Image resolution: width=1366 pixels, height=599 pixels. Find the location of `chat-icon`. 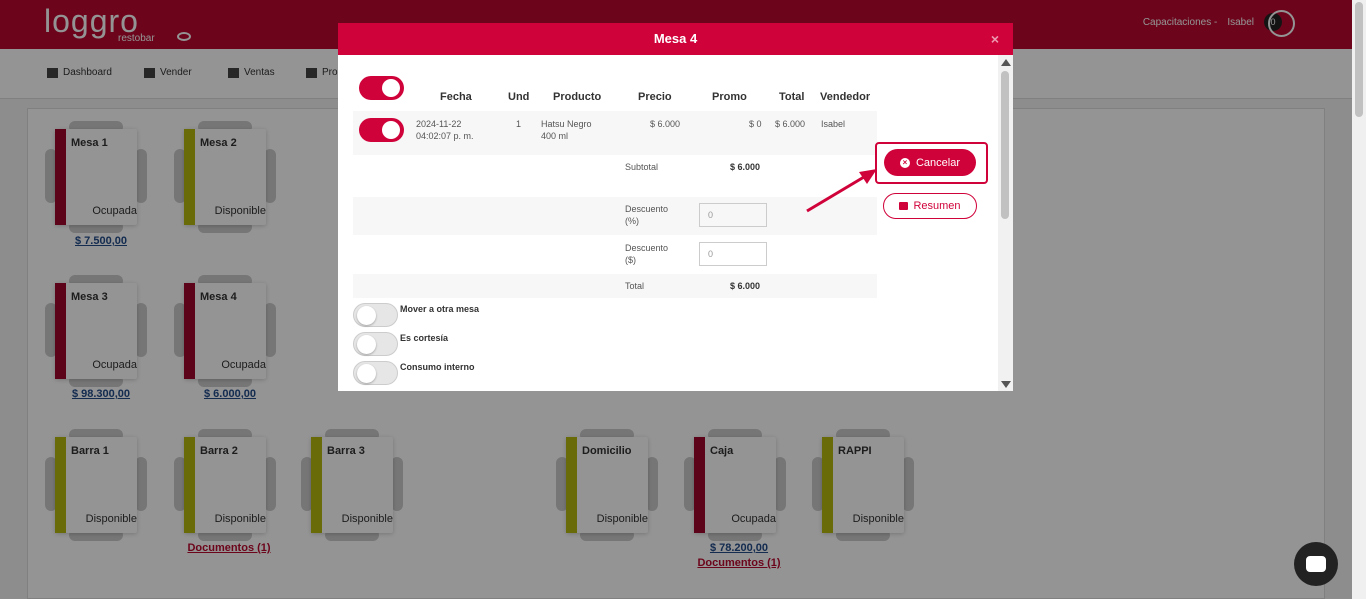

chat-icon is located at coordinates (1316, 564).